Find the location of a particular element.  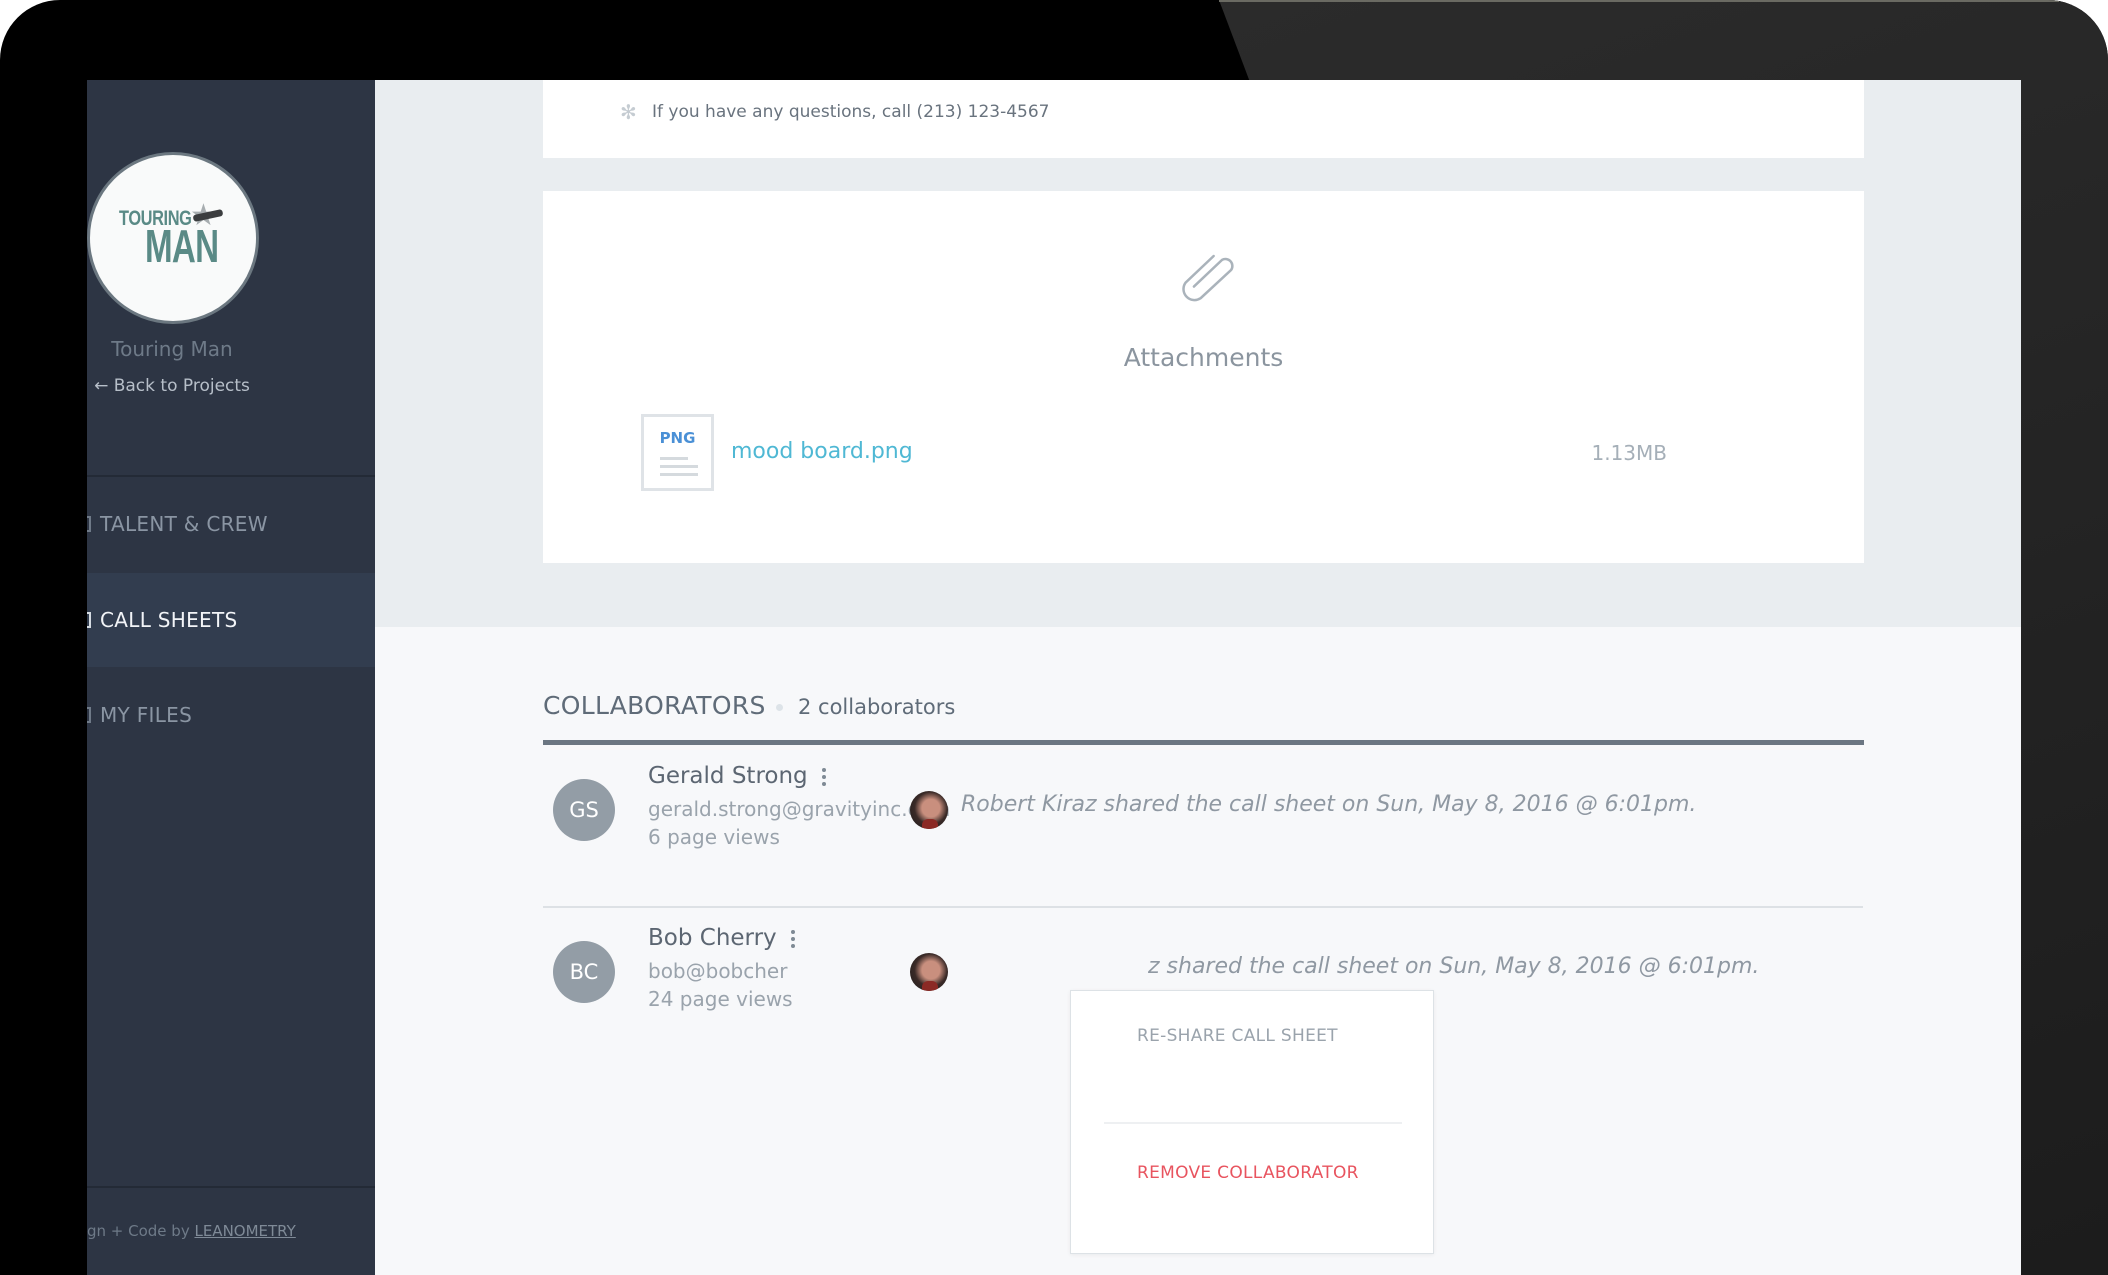

asterisk-icon: ✻ is located at coordinates (628, 112).